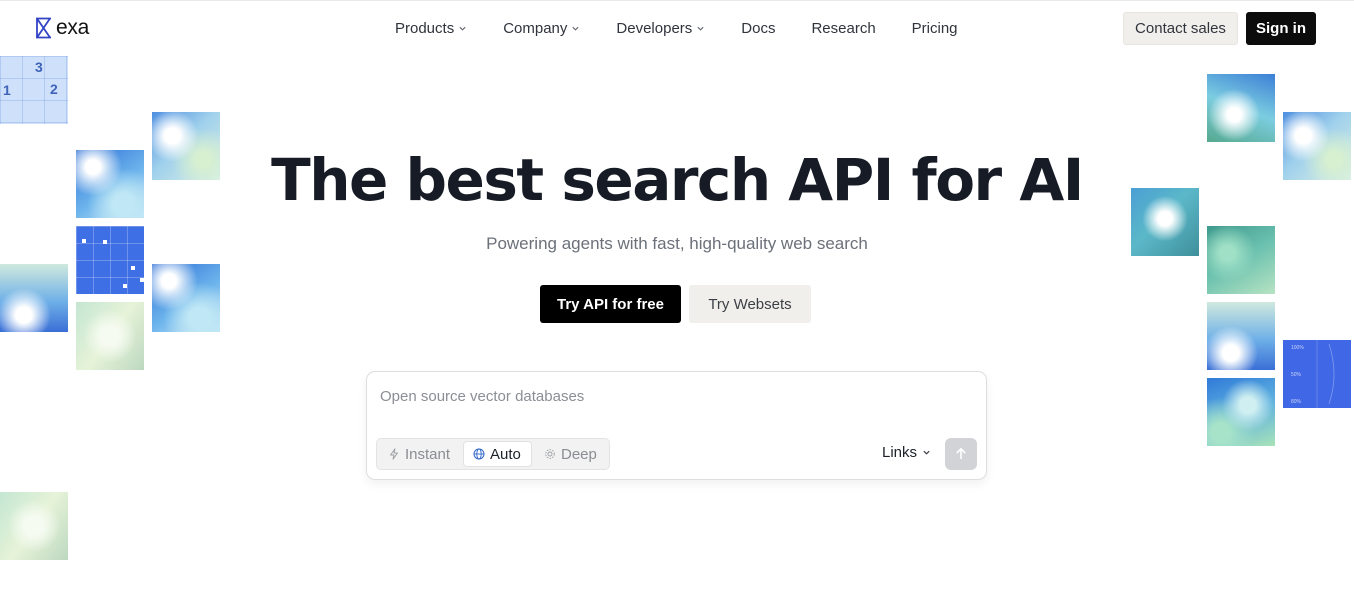  What do you see at coordinates (428, 454) in the screenshot?
I see `mode-label: Instant` at bounding box center [428, 454].